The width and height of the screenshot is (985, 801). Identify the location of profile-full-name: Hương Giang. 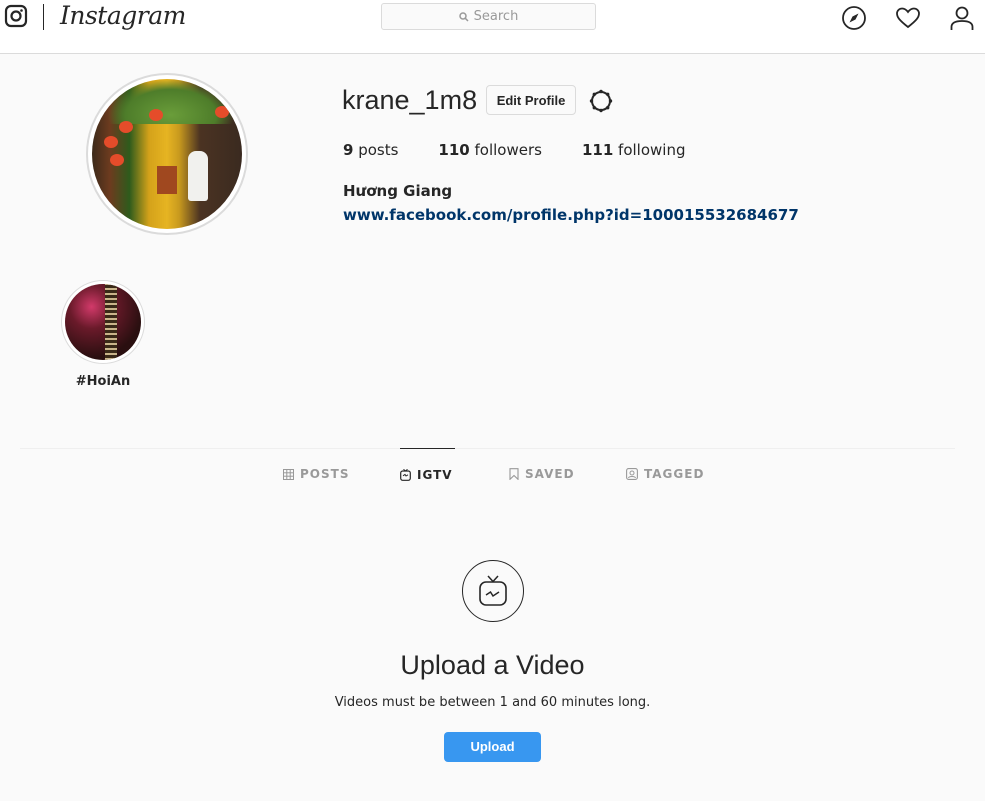
(398, 191).